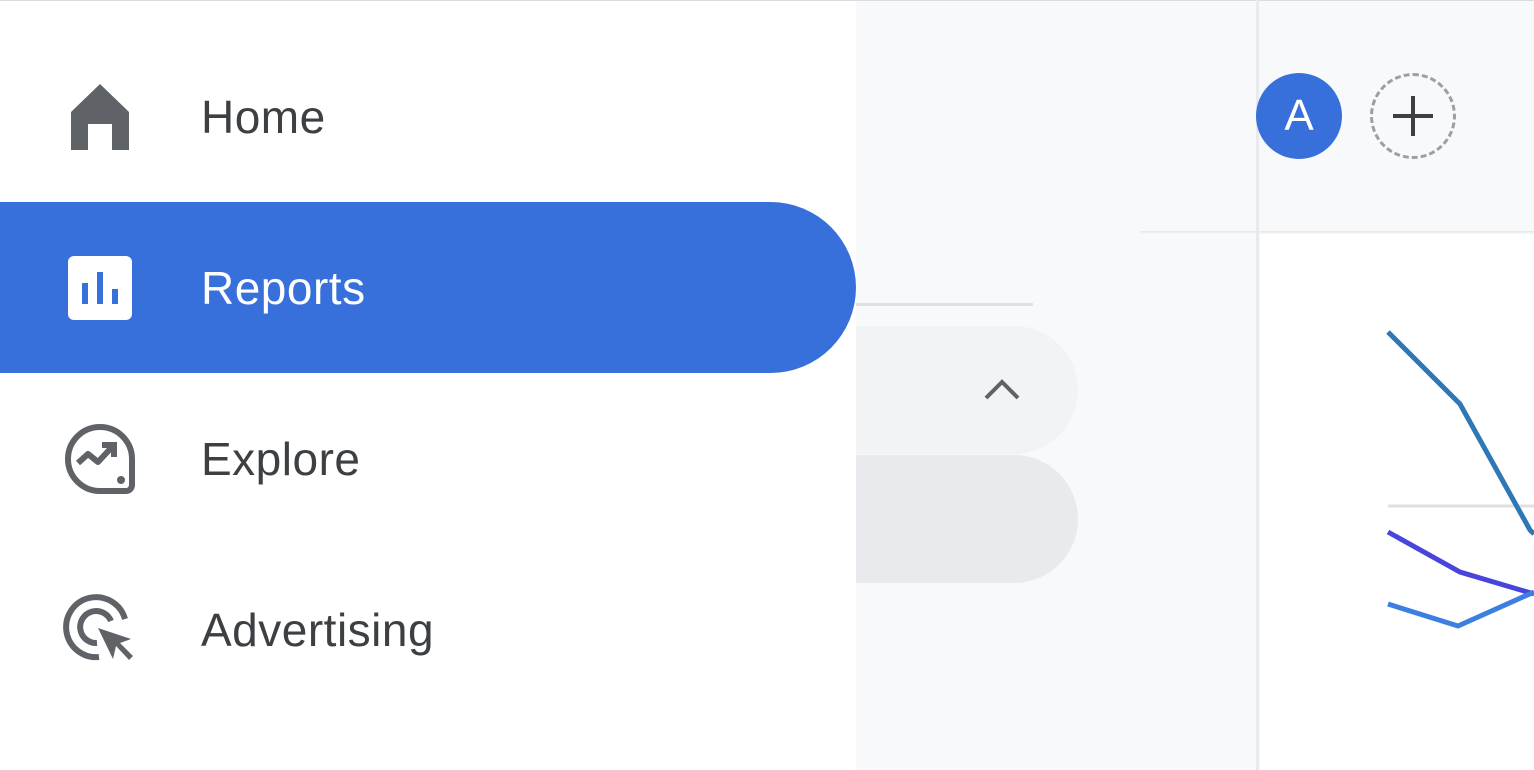 The height and width of the screenshot is (770, 1534). I want to click on bar-chart-icon, so click(100, 288).